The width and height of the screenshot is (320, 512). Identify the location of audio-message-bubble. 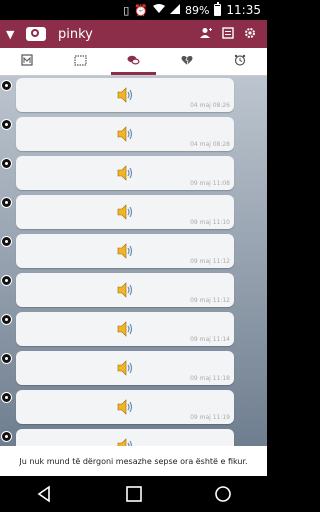
(125, 437).